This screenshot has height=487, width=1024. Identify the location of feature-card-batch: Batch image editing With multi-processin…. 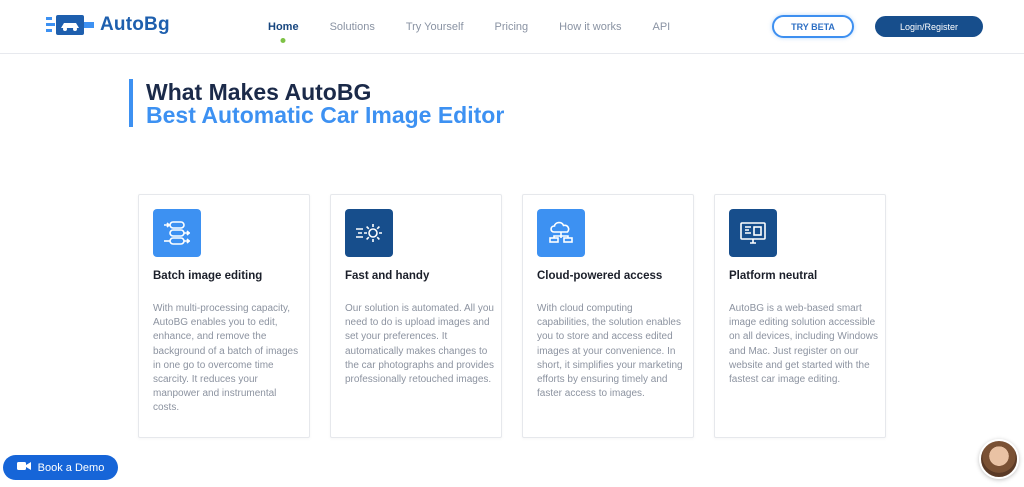
(224, 316).